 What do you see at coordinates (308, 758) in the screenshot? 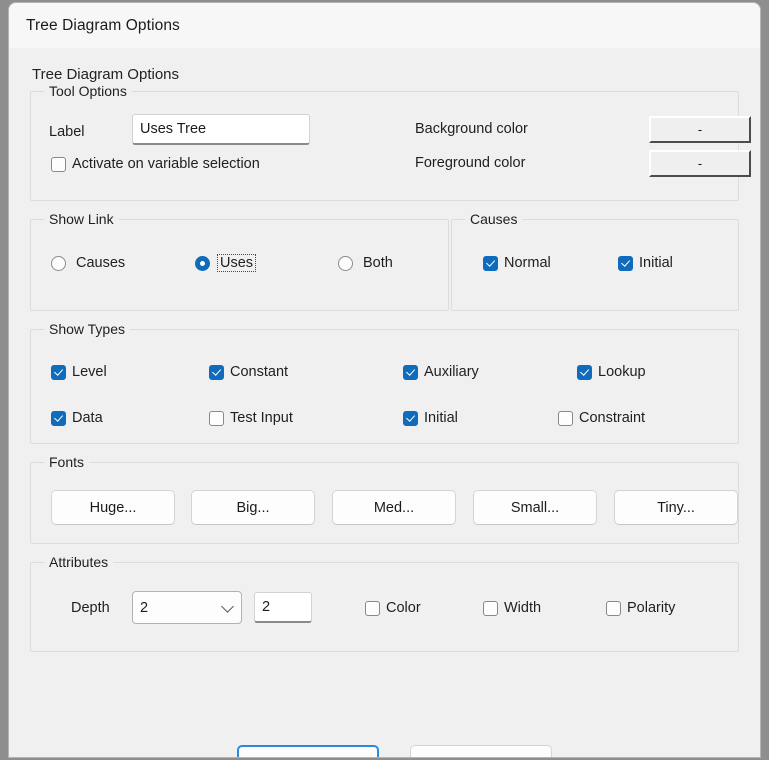
I see `ok-label: OK` at bounding box center [308, 758].